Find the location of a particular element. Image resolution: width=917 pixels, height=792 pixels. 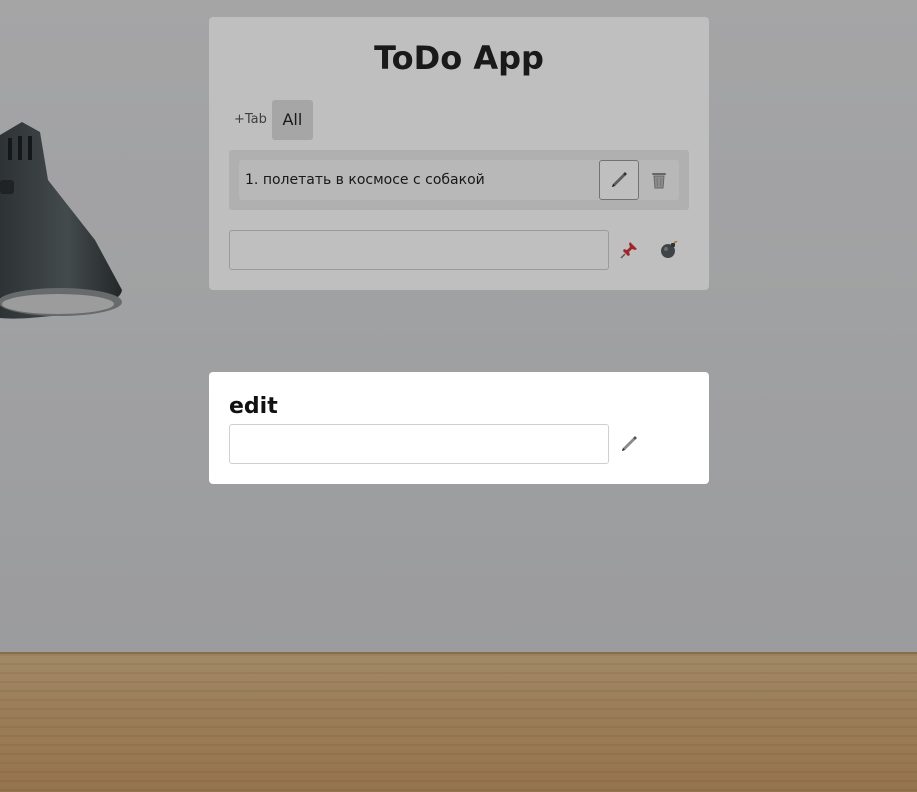

edit-modal-row is located at coordinates (439, 444).